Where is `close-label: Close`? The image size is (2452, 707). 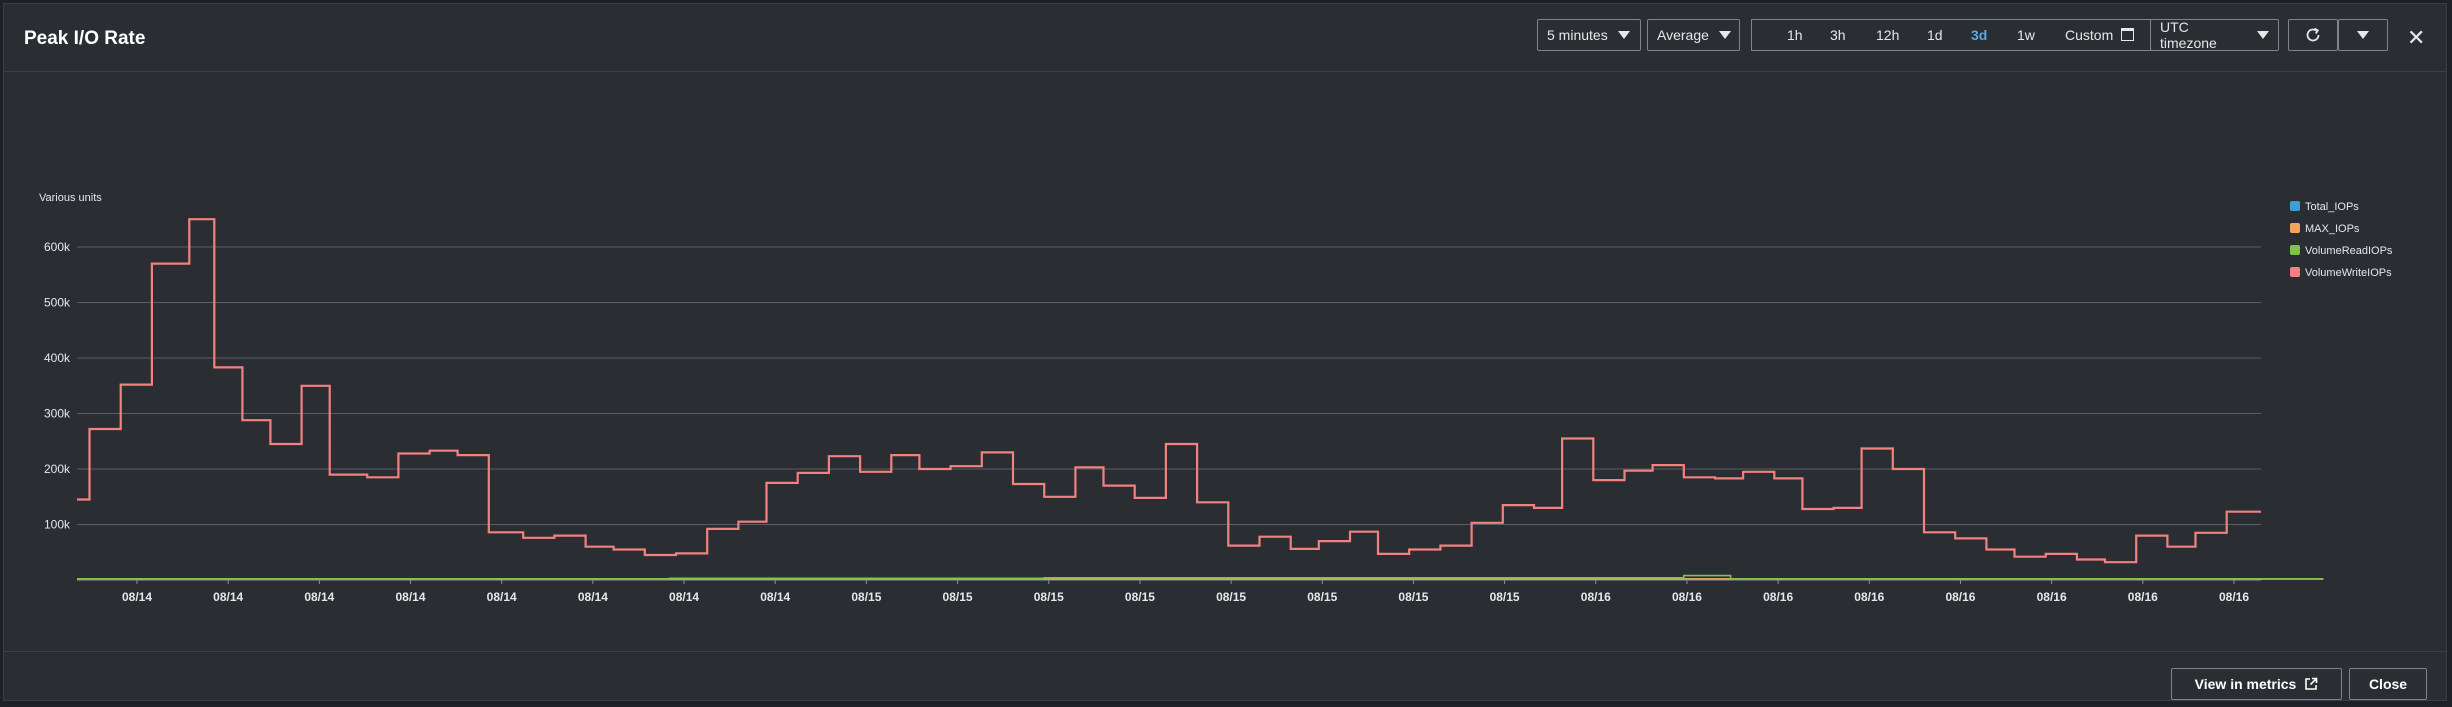 close-label: Close is located at coordinates (2388, 684).